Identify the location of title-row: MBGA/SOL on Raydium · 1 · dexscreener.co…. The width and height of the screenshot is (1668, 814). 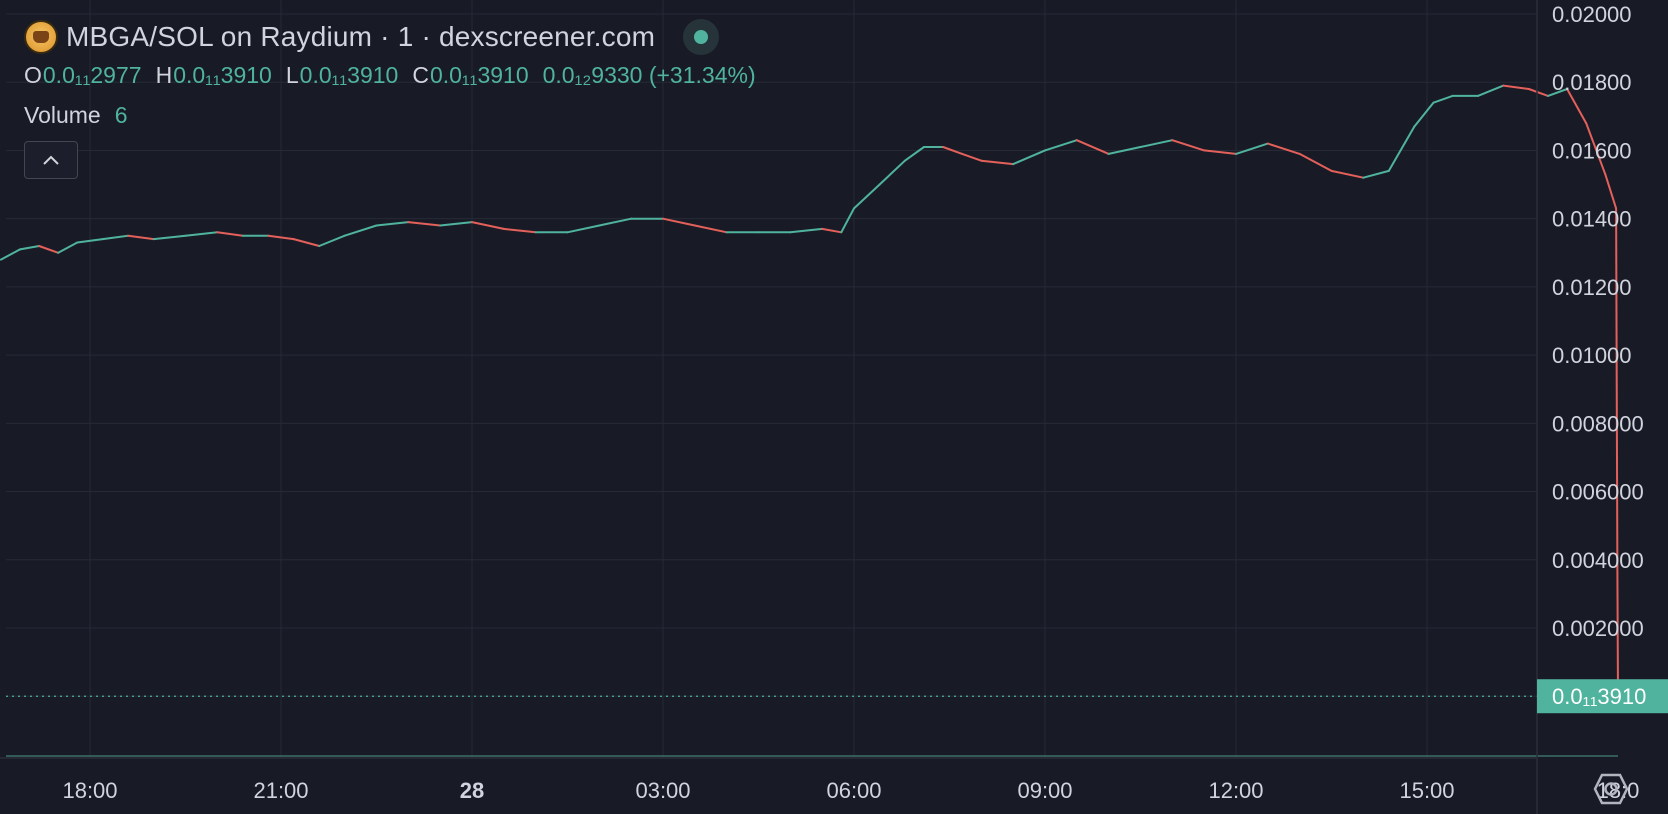
(390, 37).